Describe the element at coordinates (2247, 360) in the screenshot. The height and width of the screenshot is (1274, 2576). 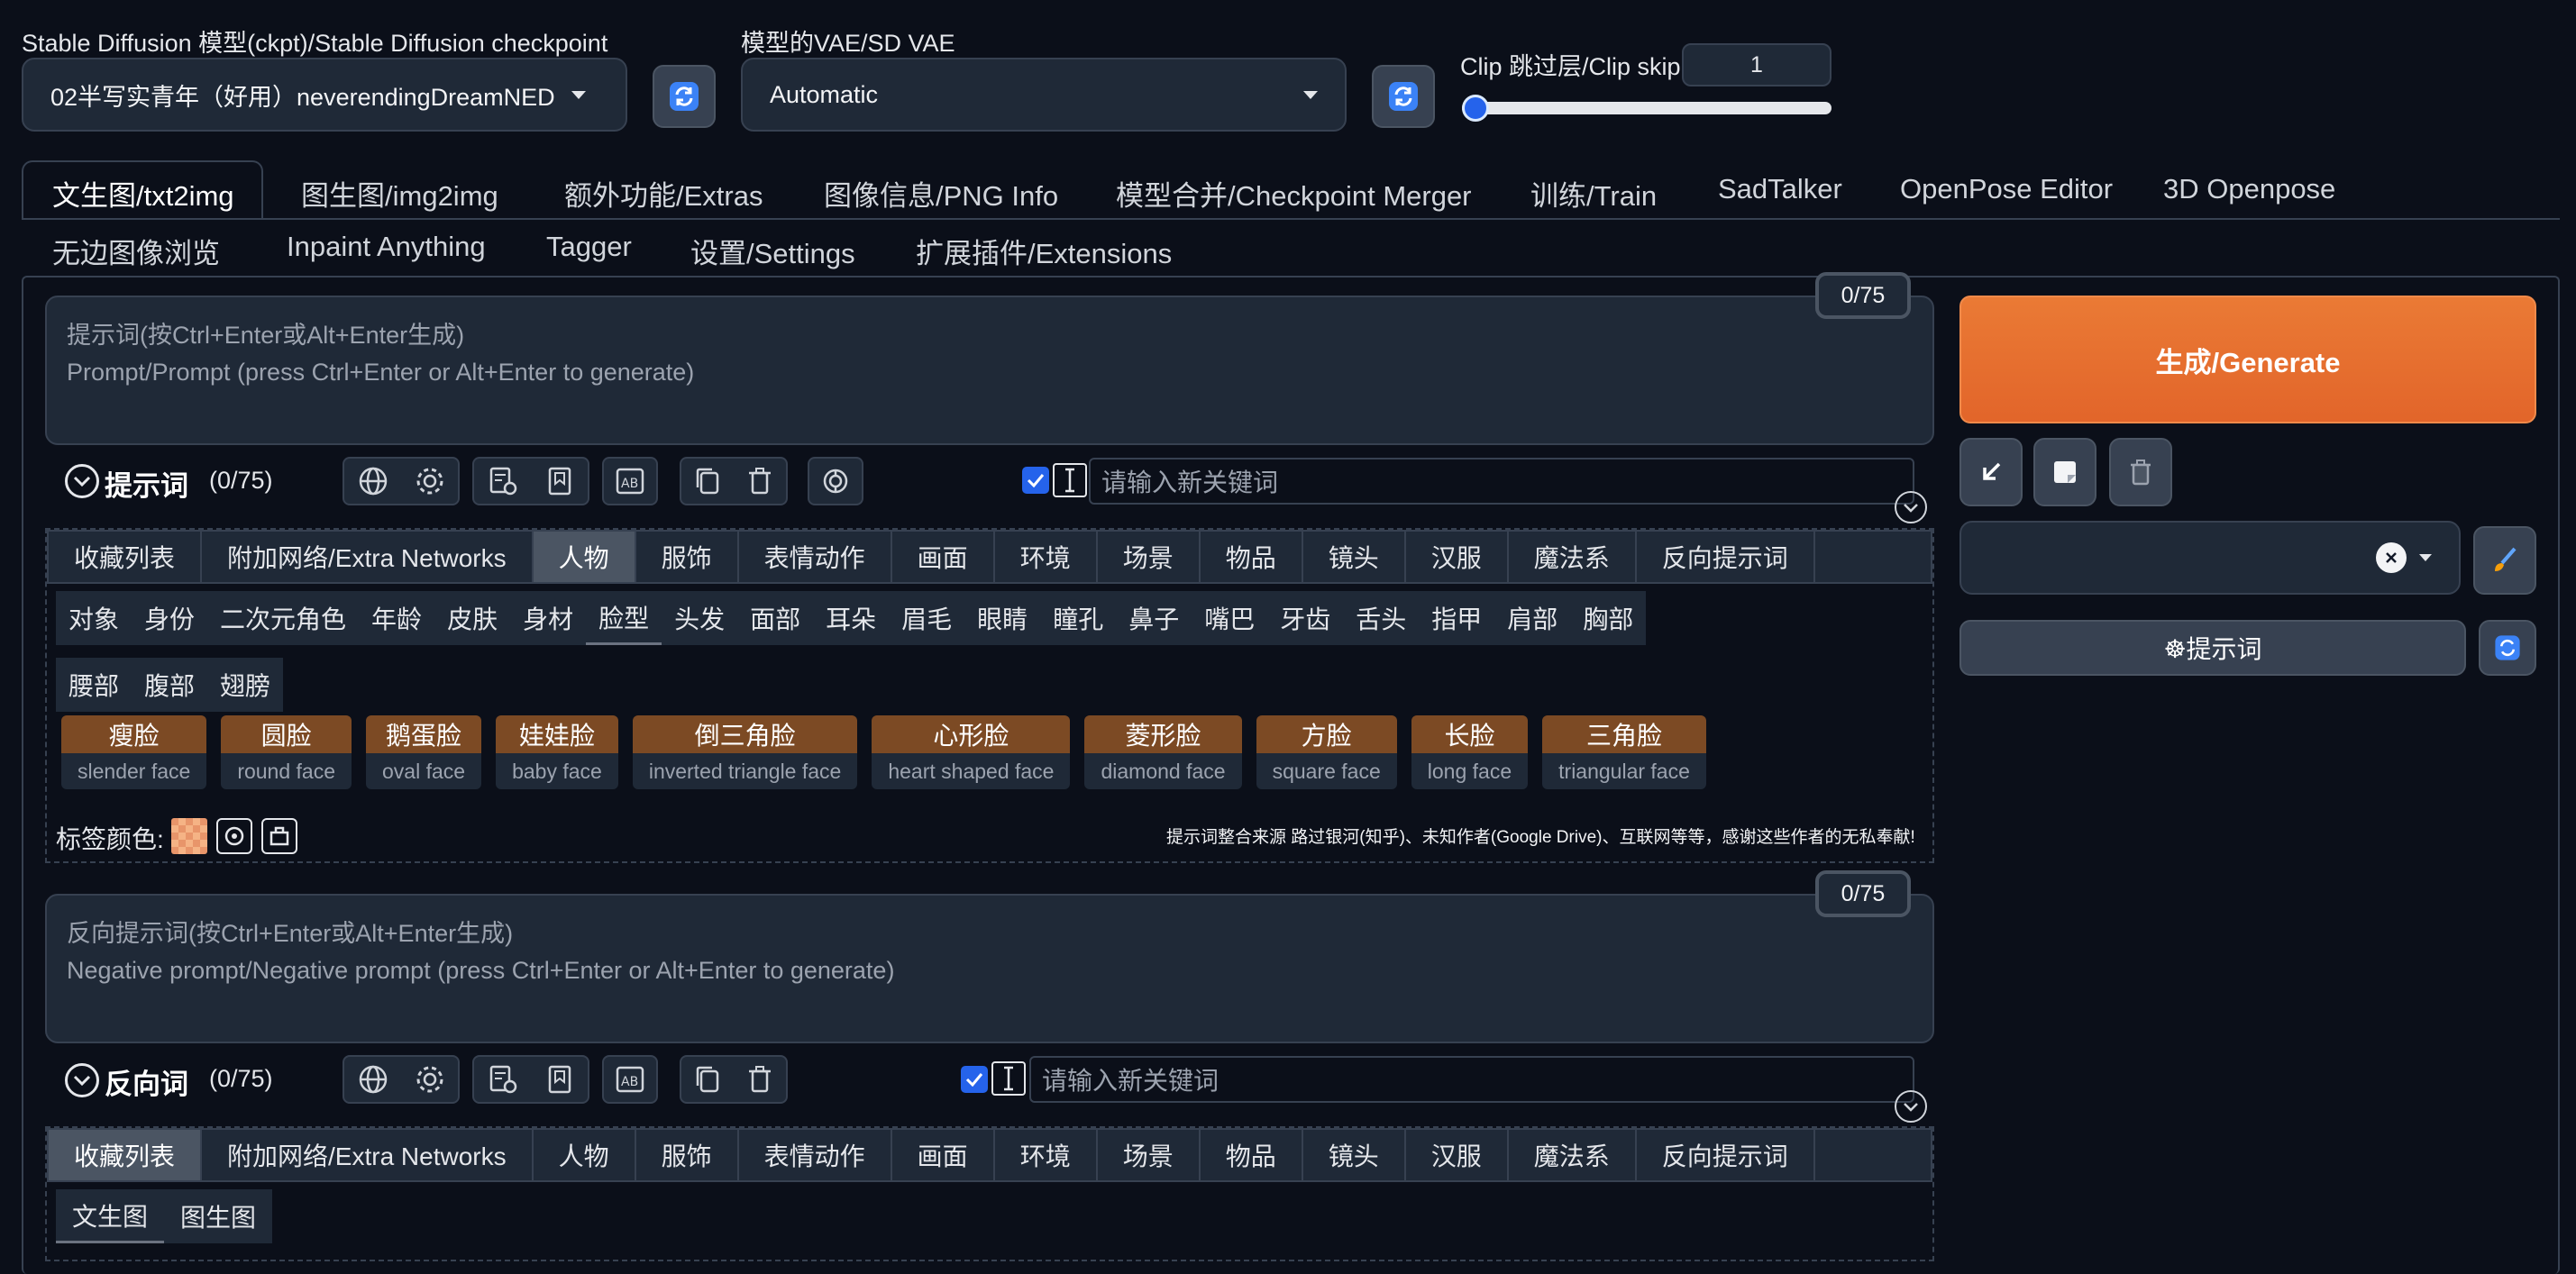
I see `generate-button: 生成/Generate` at that location.